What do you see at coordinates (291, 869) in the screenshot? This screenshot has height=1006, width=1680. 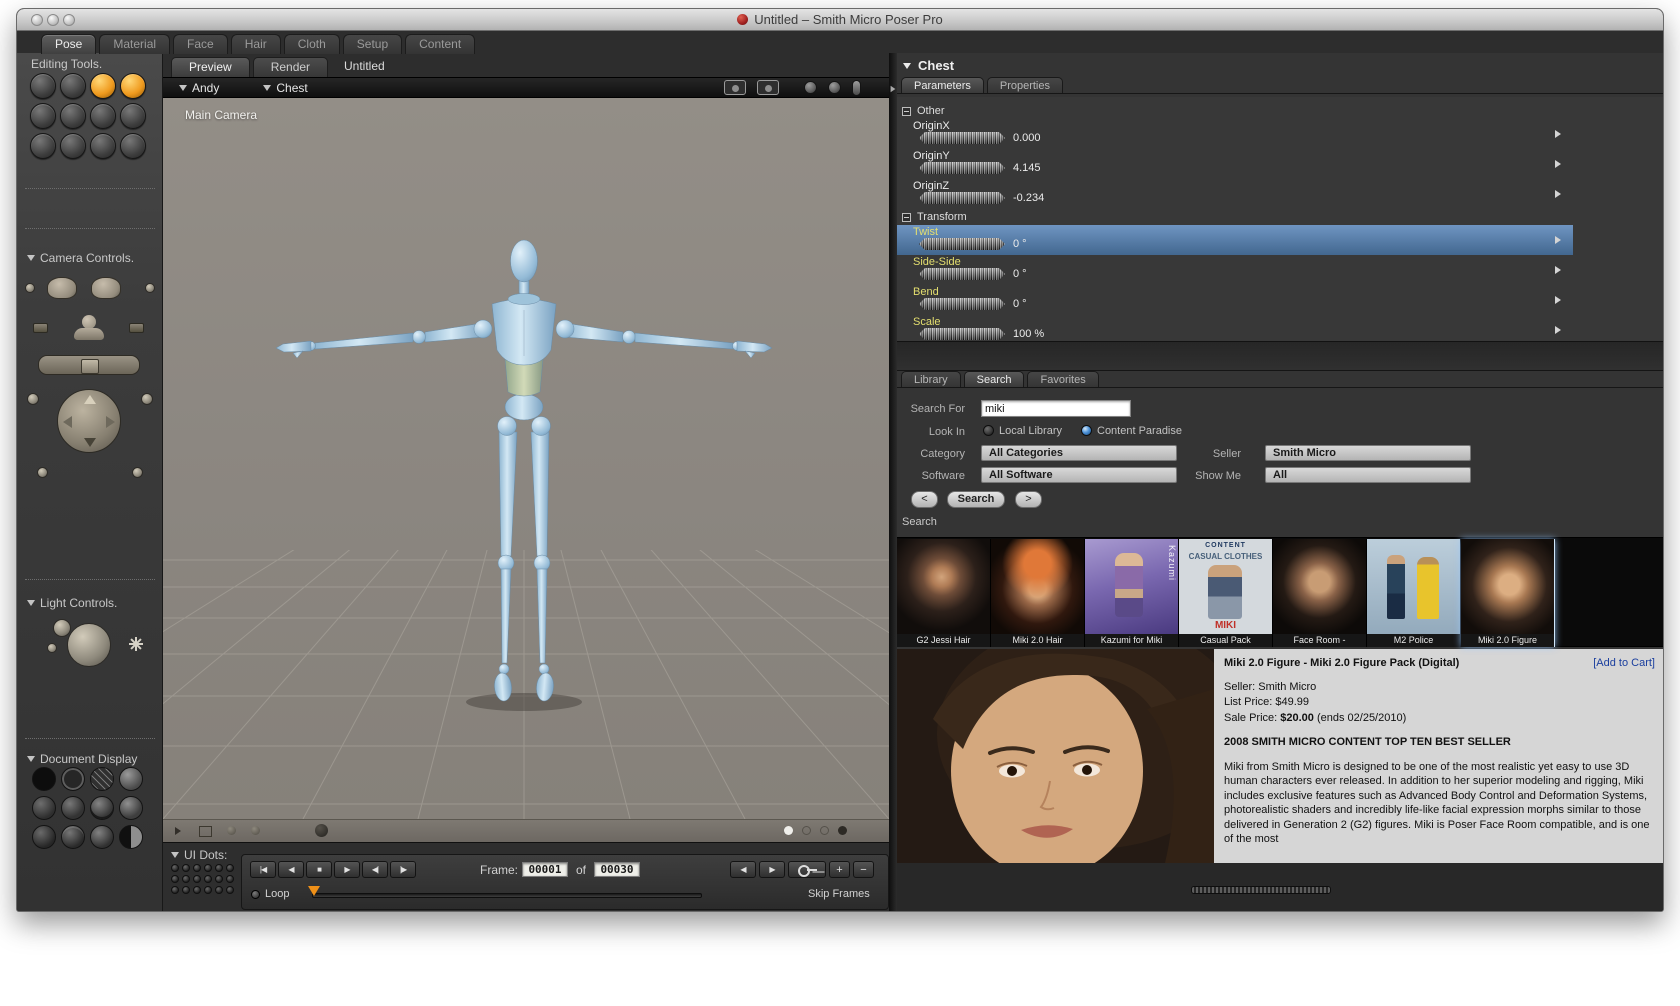 I see `step-back-button: ◀` at bounding box center [291, 869].